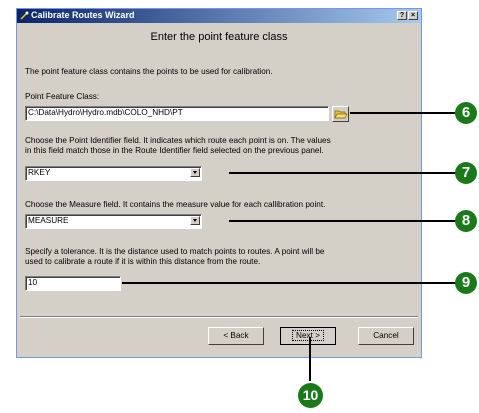 The height and width of the screenshot is (413, 479). I want to click on callout-badge-10: 10, so click(310, 395).